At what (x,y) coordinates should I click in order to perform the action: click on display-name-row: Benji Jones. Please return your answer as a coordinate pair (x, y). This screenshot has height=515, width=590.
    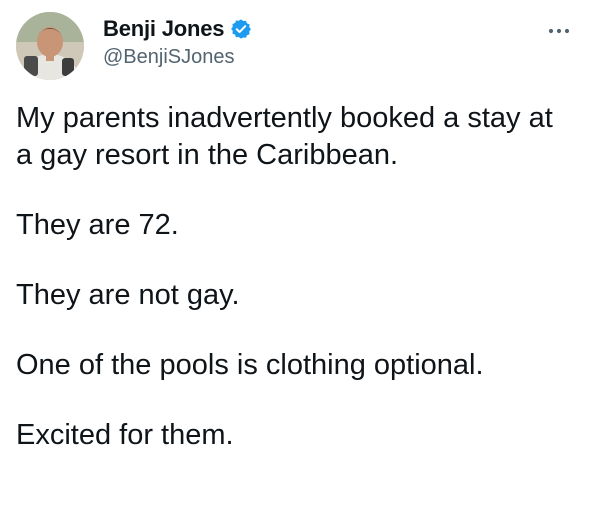
    Looking at the image, I should click on (177, 29).